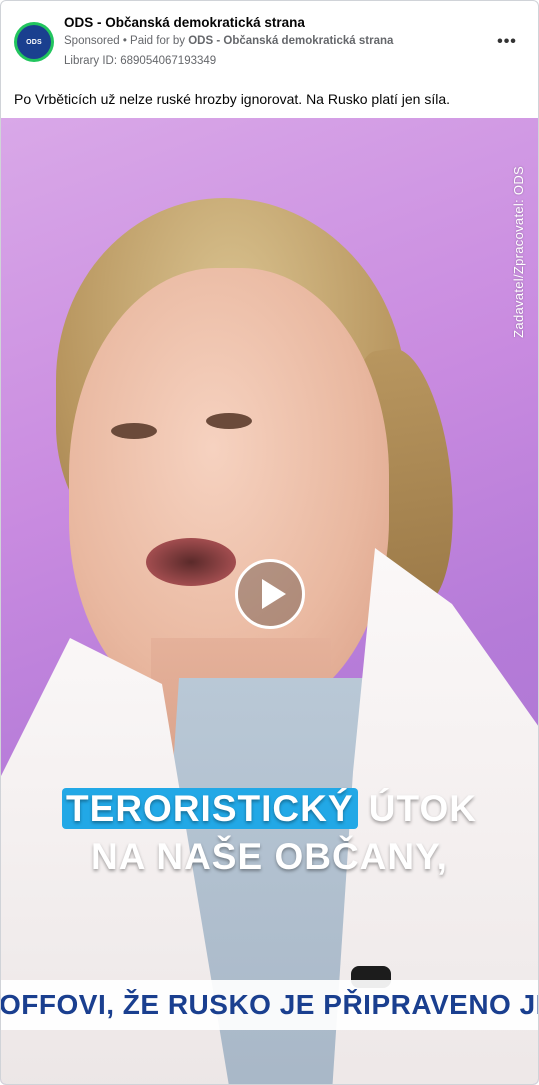  I want to click on video-watermark: Zadavatel/Zpracovatel: ODS, so click(518, 252).